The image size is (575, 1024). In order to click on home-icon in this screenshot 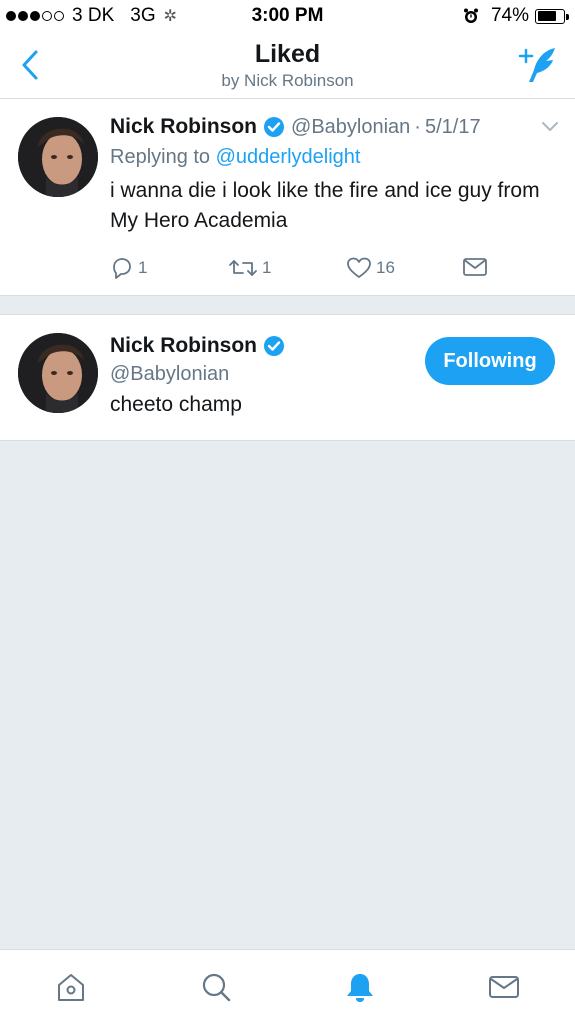, I will do `click(71, 987)`.